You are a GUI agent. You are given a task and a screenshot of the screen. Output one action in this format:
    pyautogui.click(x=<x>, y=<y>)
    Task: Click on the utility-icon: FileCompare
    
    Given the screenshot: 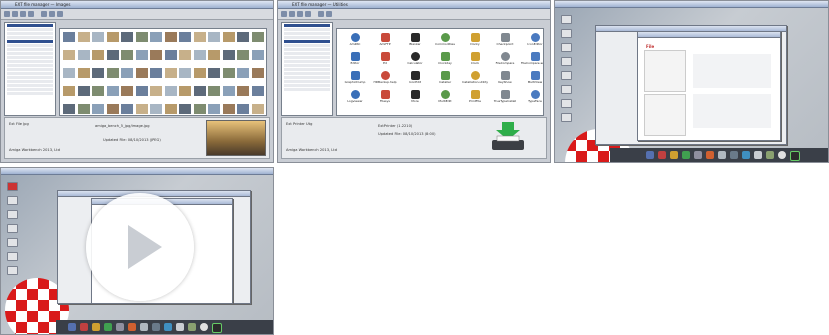 What is the action you would take?
    pyautogui.click(x=505, y=58)
    